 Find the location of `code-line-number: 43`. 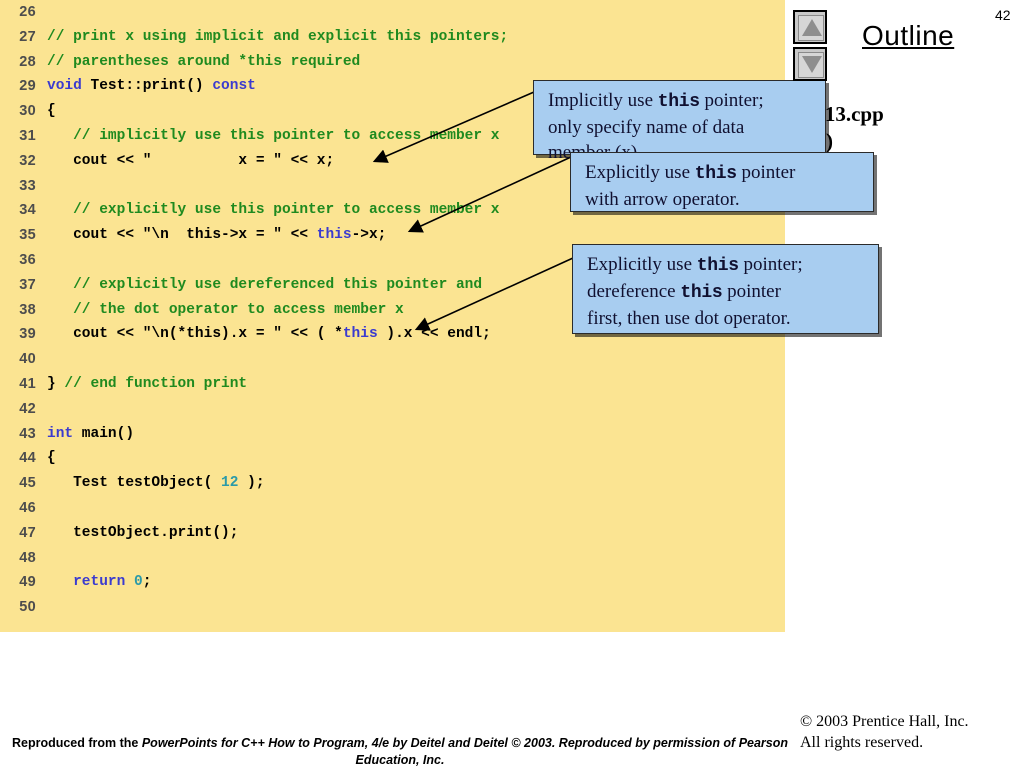

code-line-number: 43 is located at coordinates (27, 433).